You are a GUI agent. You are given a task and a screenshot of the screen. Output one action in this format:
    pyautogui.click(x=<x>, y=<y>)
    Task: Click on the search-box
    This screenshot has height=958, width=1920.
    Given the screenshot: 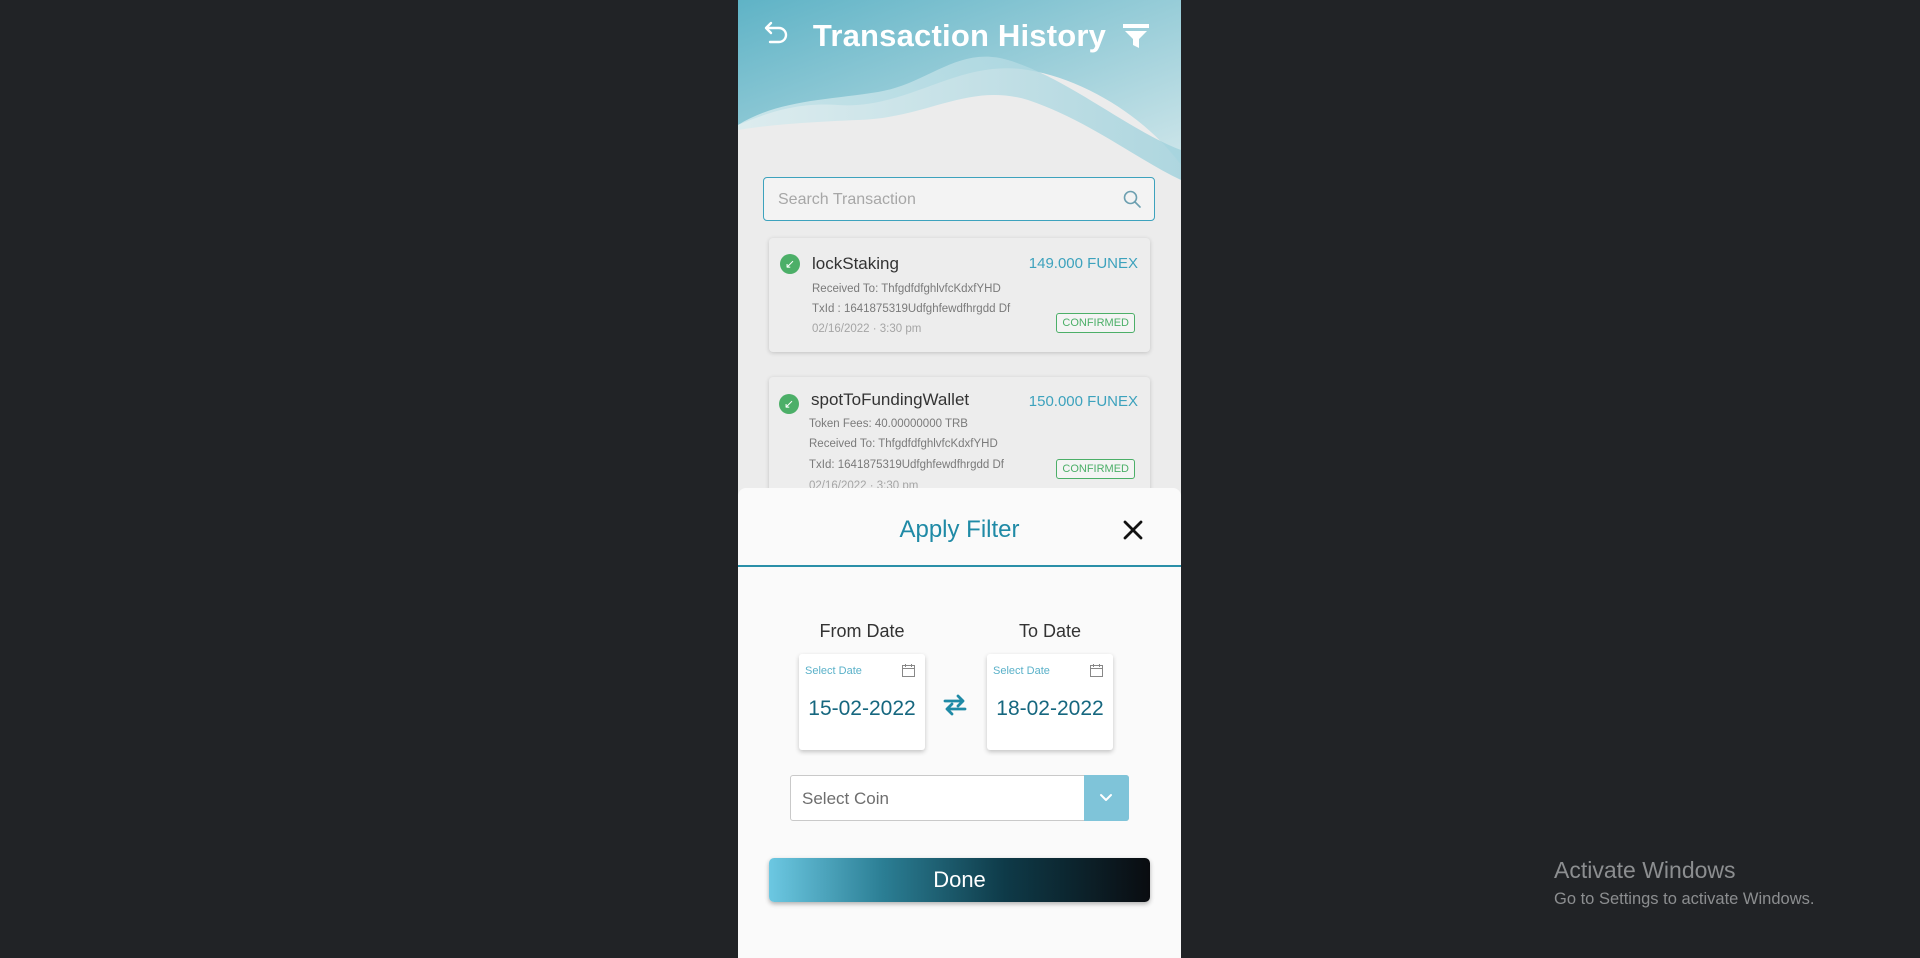 What is the action you would take?
    pyautogui.click(x=959, y=199)
    